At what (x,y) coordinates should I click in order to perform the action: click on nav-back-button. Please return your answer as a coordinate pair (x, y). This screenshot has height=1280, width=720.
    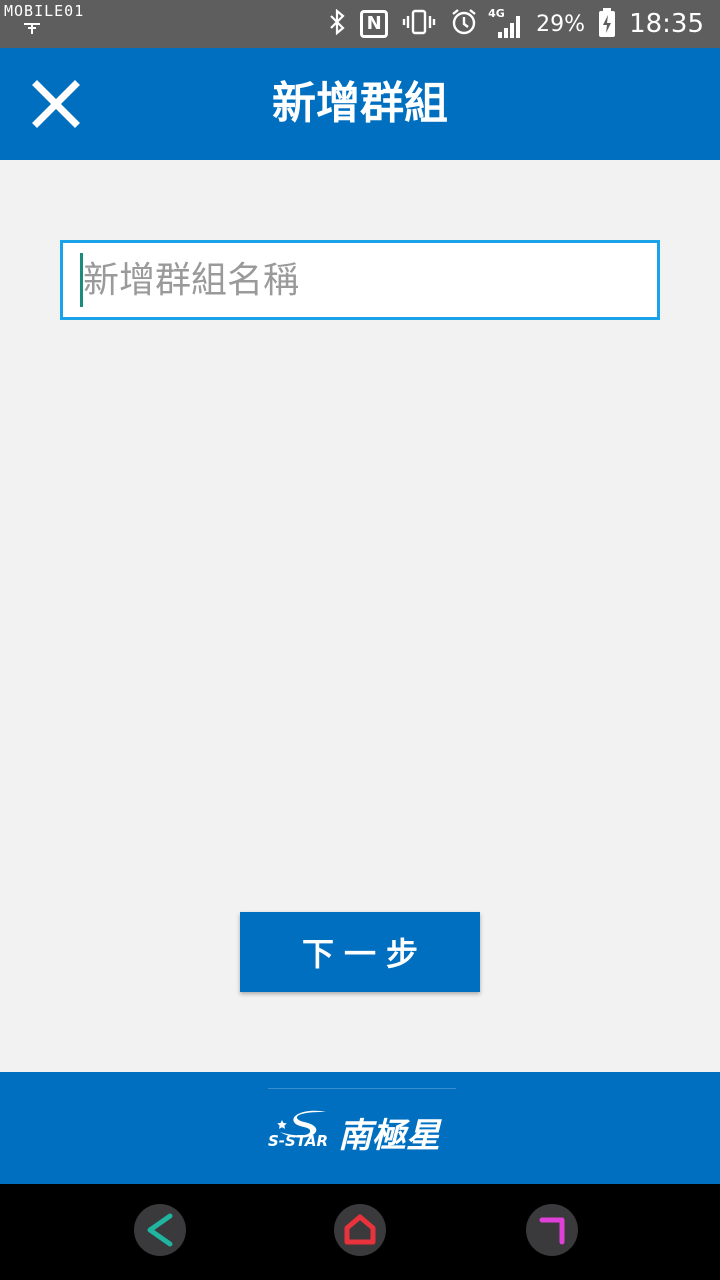
    Looking at the image, I should click on (160, 1230).